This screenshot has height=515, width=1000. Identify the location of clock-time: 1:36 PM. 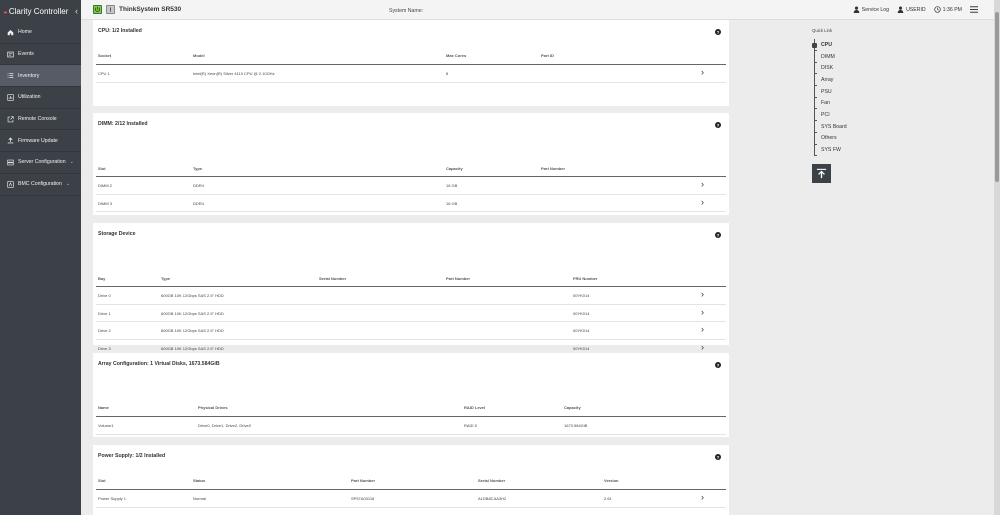
(952, 9).